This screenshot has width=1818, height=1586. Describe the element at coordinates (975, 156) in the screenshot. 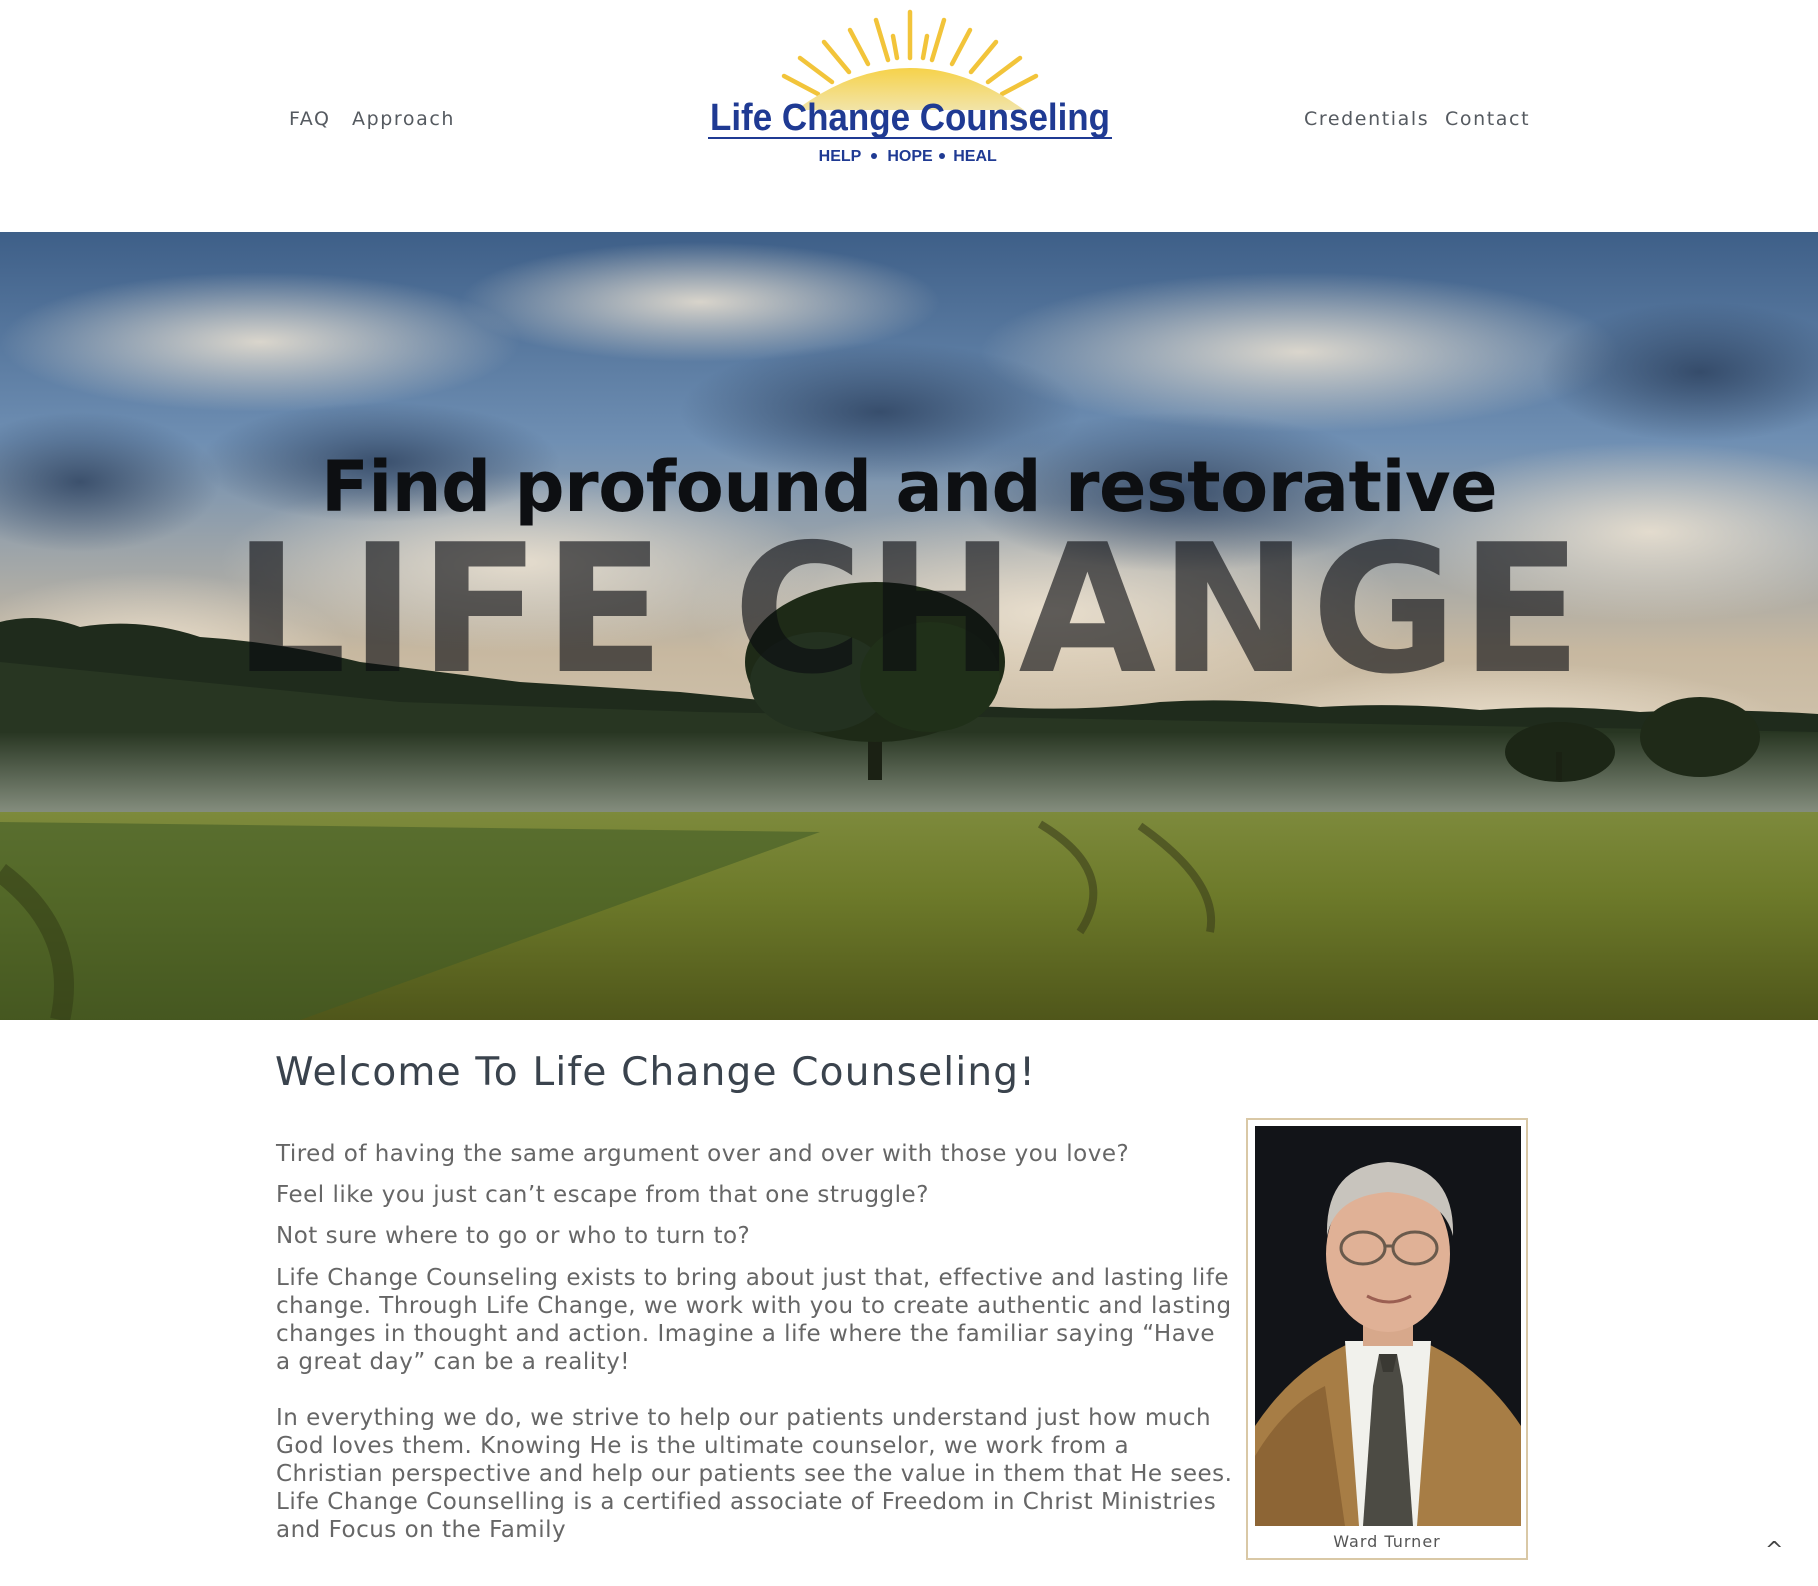

I see `logo-tagline-heal: HEAL` at that location.